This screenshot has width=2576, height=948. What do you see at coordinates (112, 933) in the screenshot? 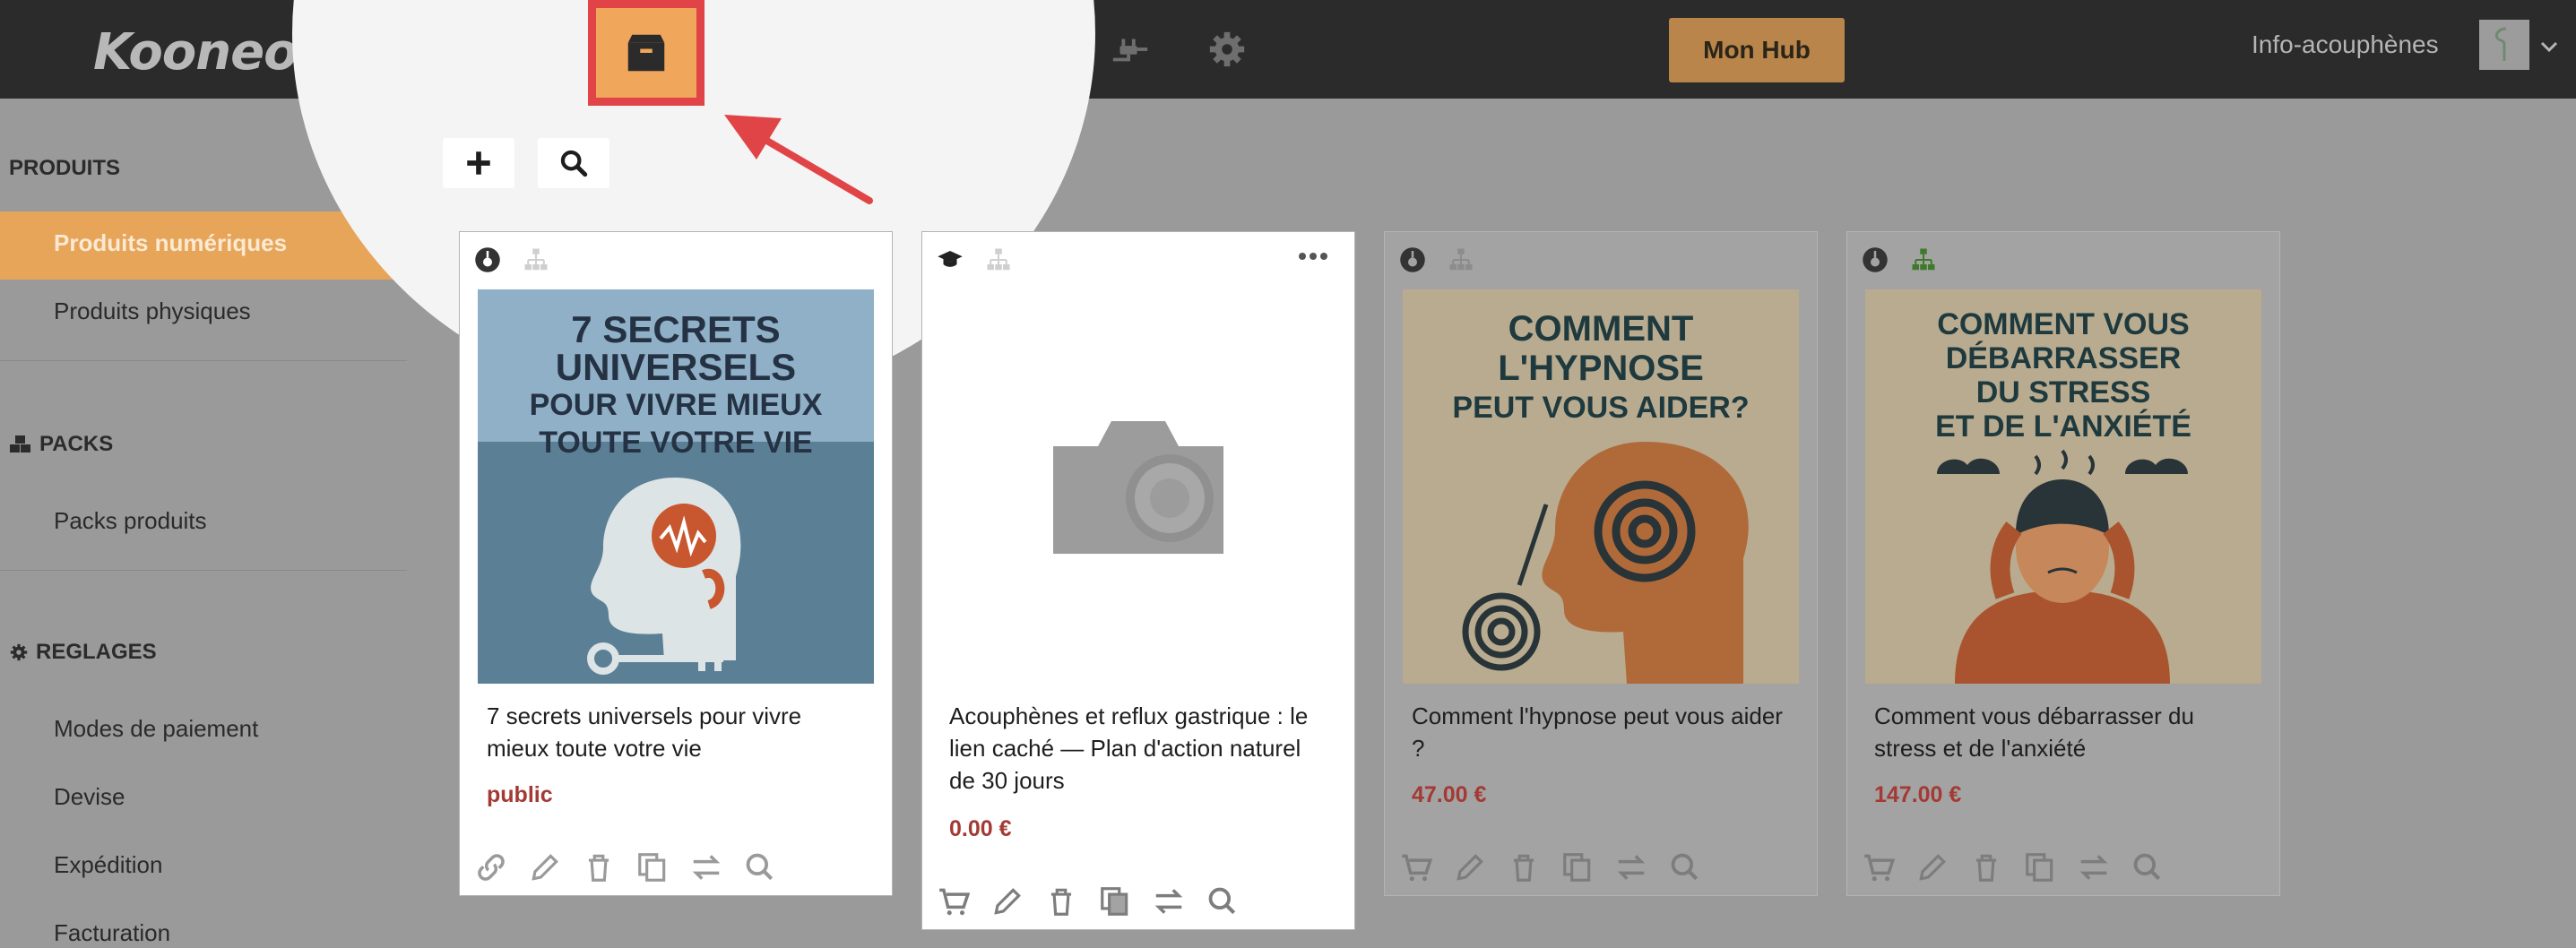
I see `sidebar-item-billing: Facturation` at bounding box center [112, 933].